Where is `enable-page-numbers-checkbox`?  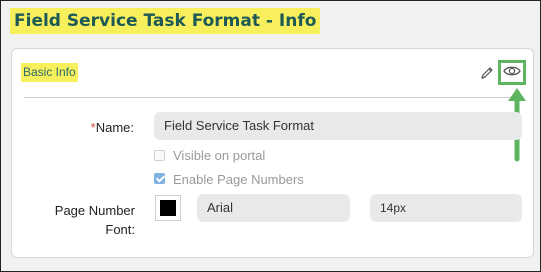
enable-page-numbers-checkbox is located at coordinates (159, 178).